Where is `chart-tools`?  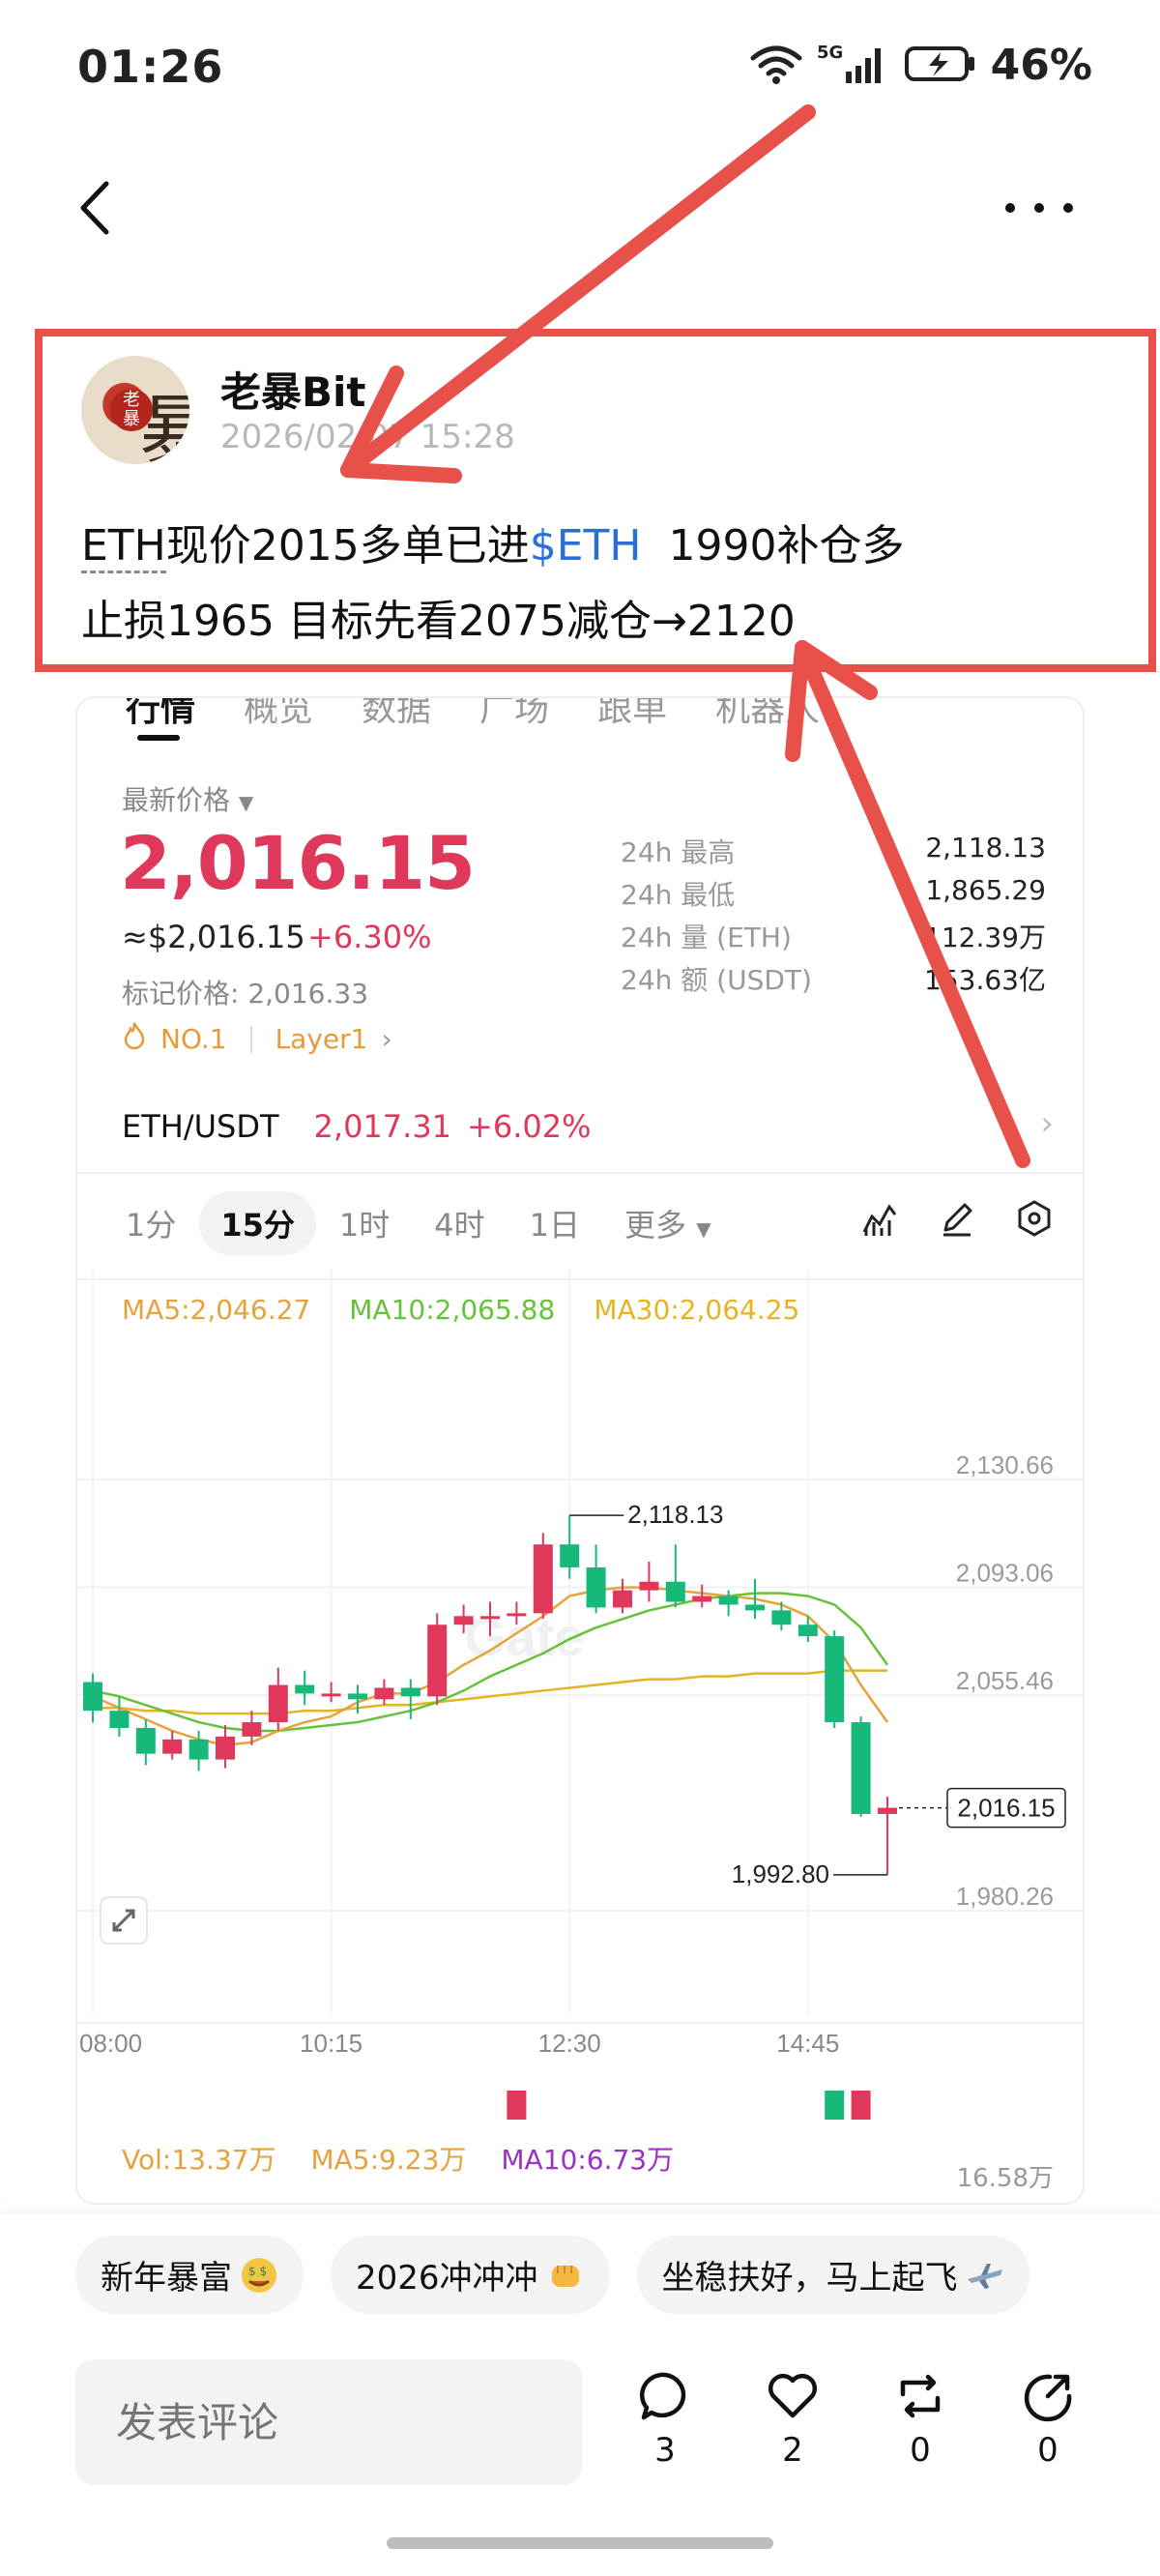
chart-tools is located at coordinates (957, 1220).